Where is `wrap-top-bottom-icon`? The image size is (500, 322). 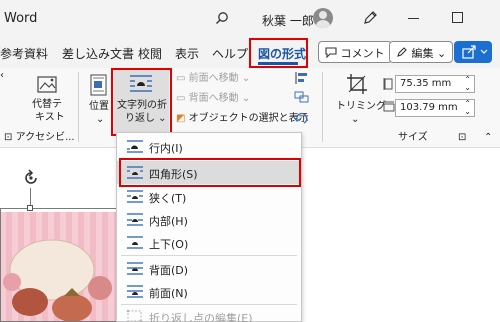
wrap-top-bottom-icon is located at coordinates (135, 243).